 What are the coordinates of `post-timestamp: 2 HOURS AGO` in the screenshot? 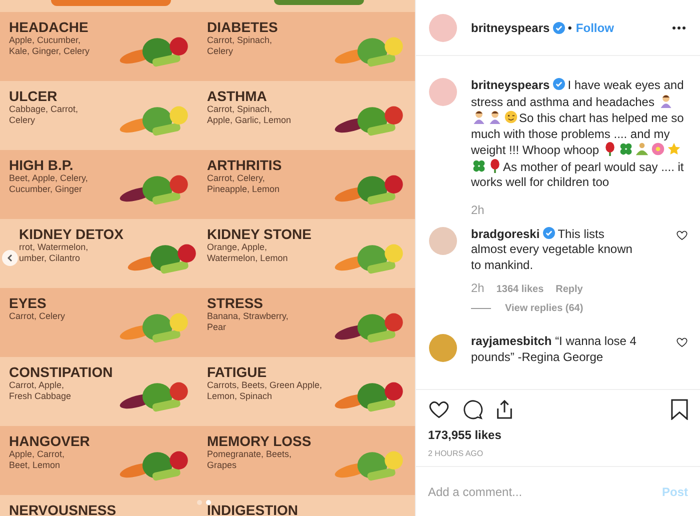 It's located at (456, 454).